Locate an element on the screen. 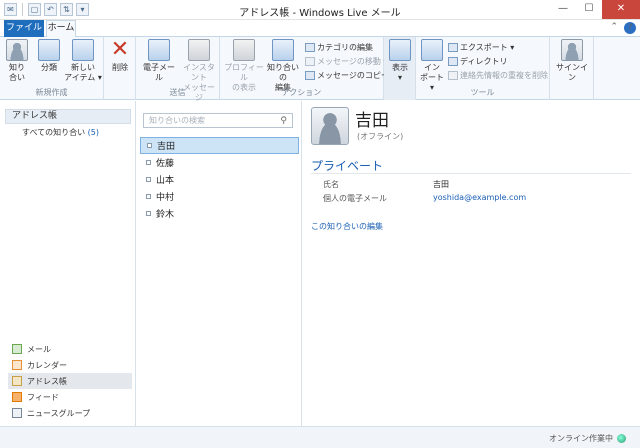  sidebar-item-all-contacts: すべての知り合い (5) is located at coordinates (60, 132).